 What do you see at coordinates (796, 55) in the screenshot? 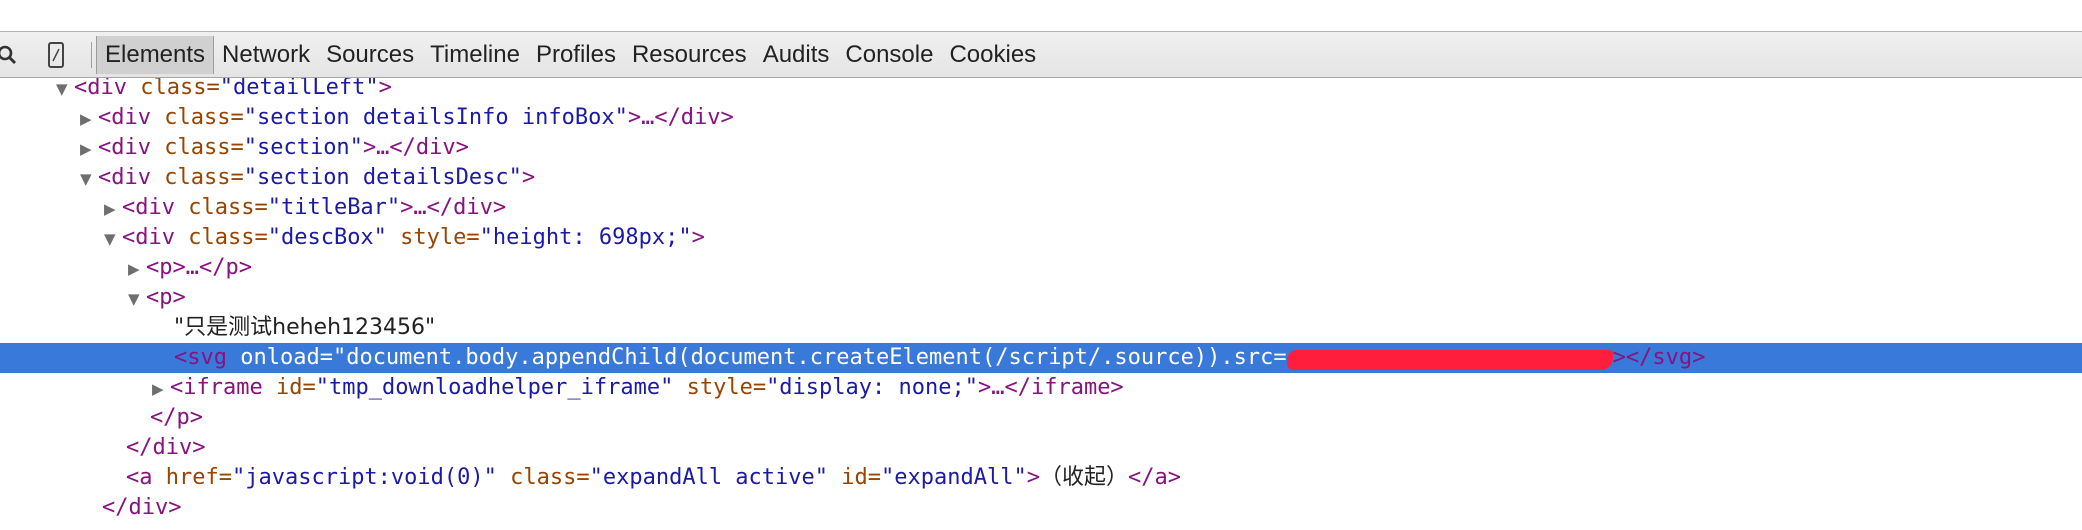
I see `tab-audits: Audits` at bounding box center [796, 55].